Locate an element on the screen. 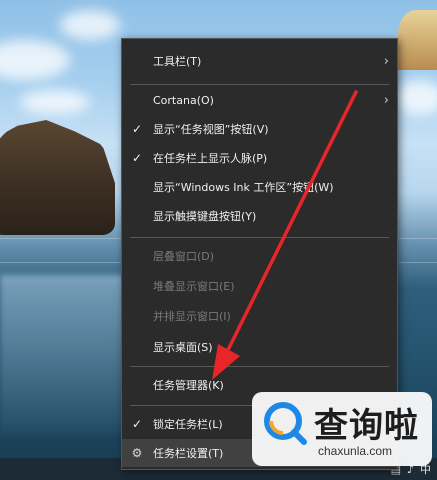 This screenshot has height=480, width=437. menu-item-label: 堆叠显示窗口(E) is located at coordinates (194, 286).